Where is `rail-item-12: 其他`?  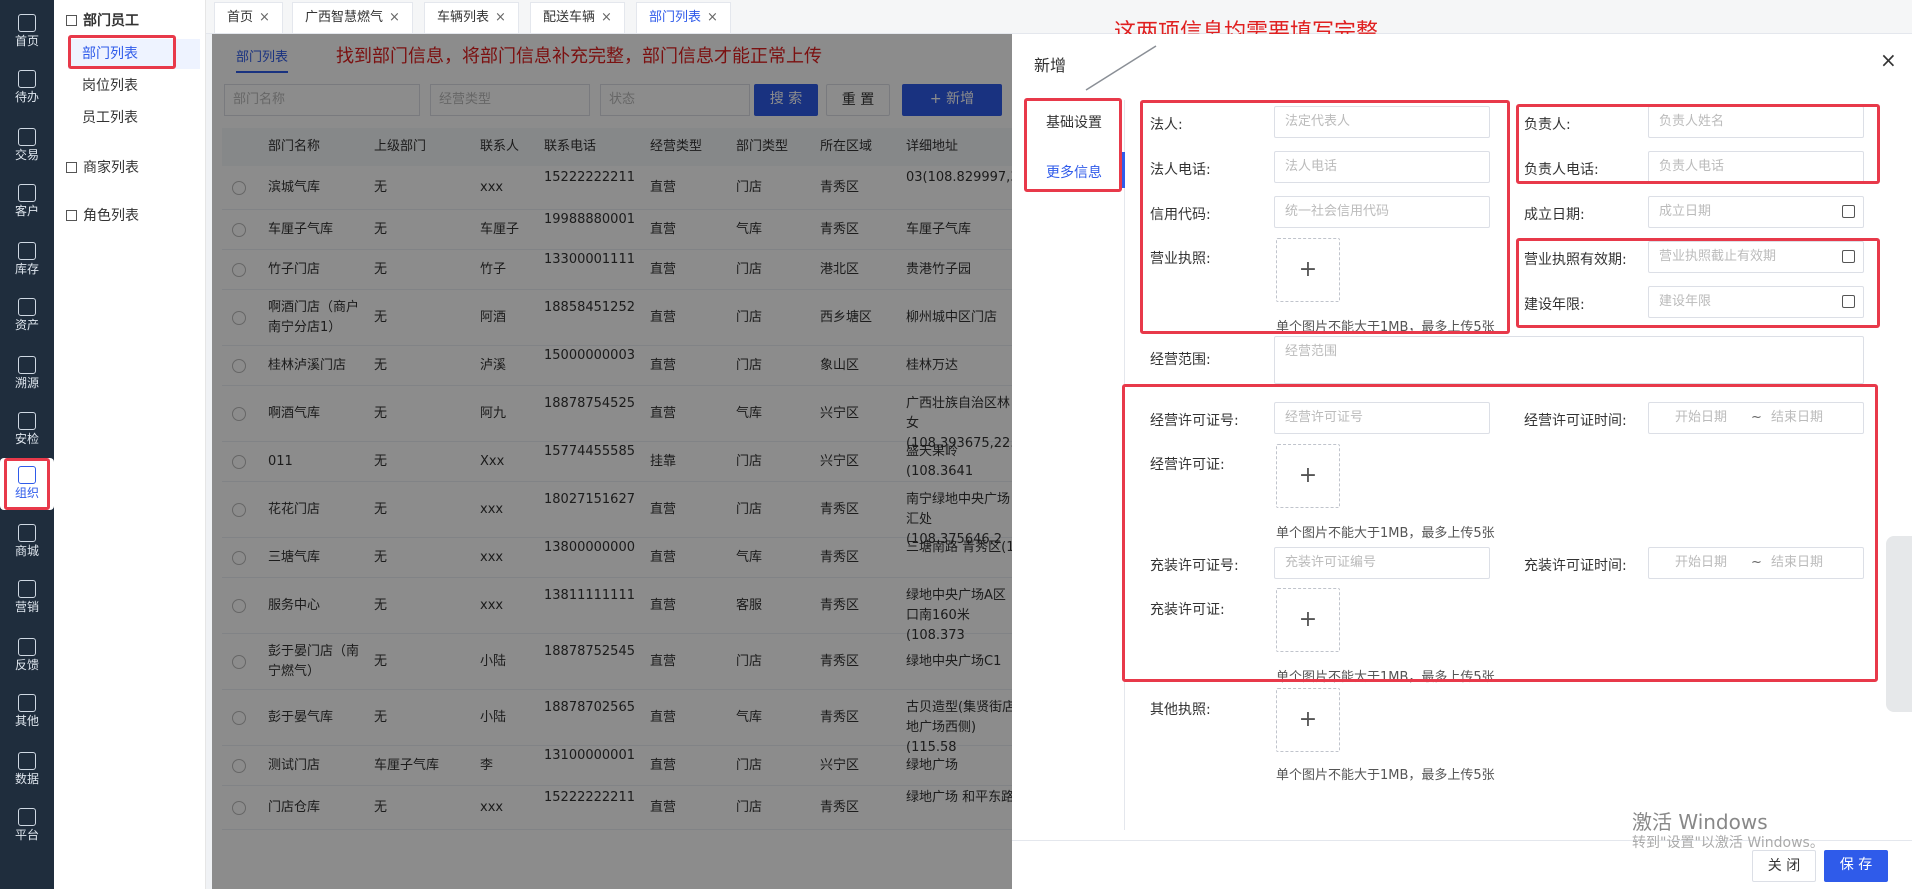 rail-item-12: 其他 is located at coordinates (27, 712).